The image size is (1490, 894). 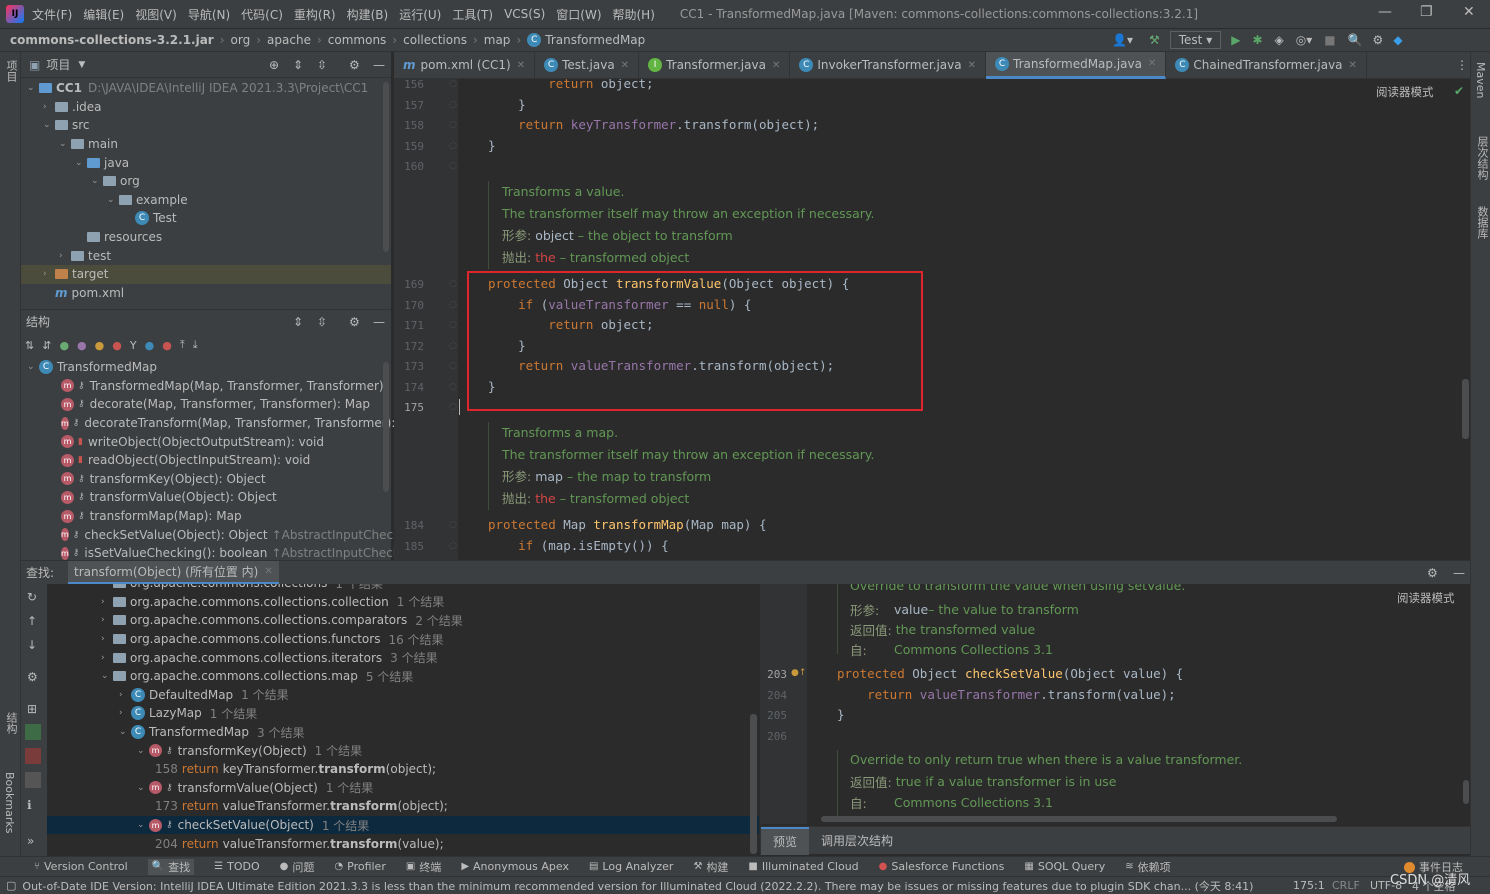 What do you see at coordinates (1235, 40) in the screenshot?
I see `run-icon: ▶` at bounding box center [1235, 40].